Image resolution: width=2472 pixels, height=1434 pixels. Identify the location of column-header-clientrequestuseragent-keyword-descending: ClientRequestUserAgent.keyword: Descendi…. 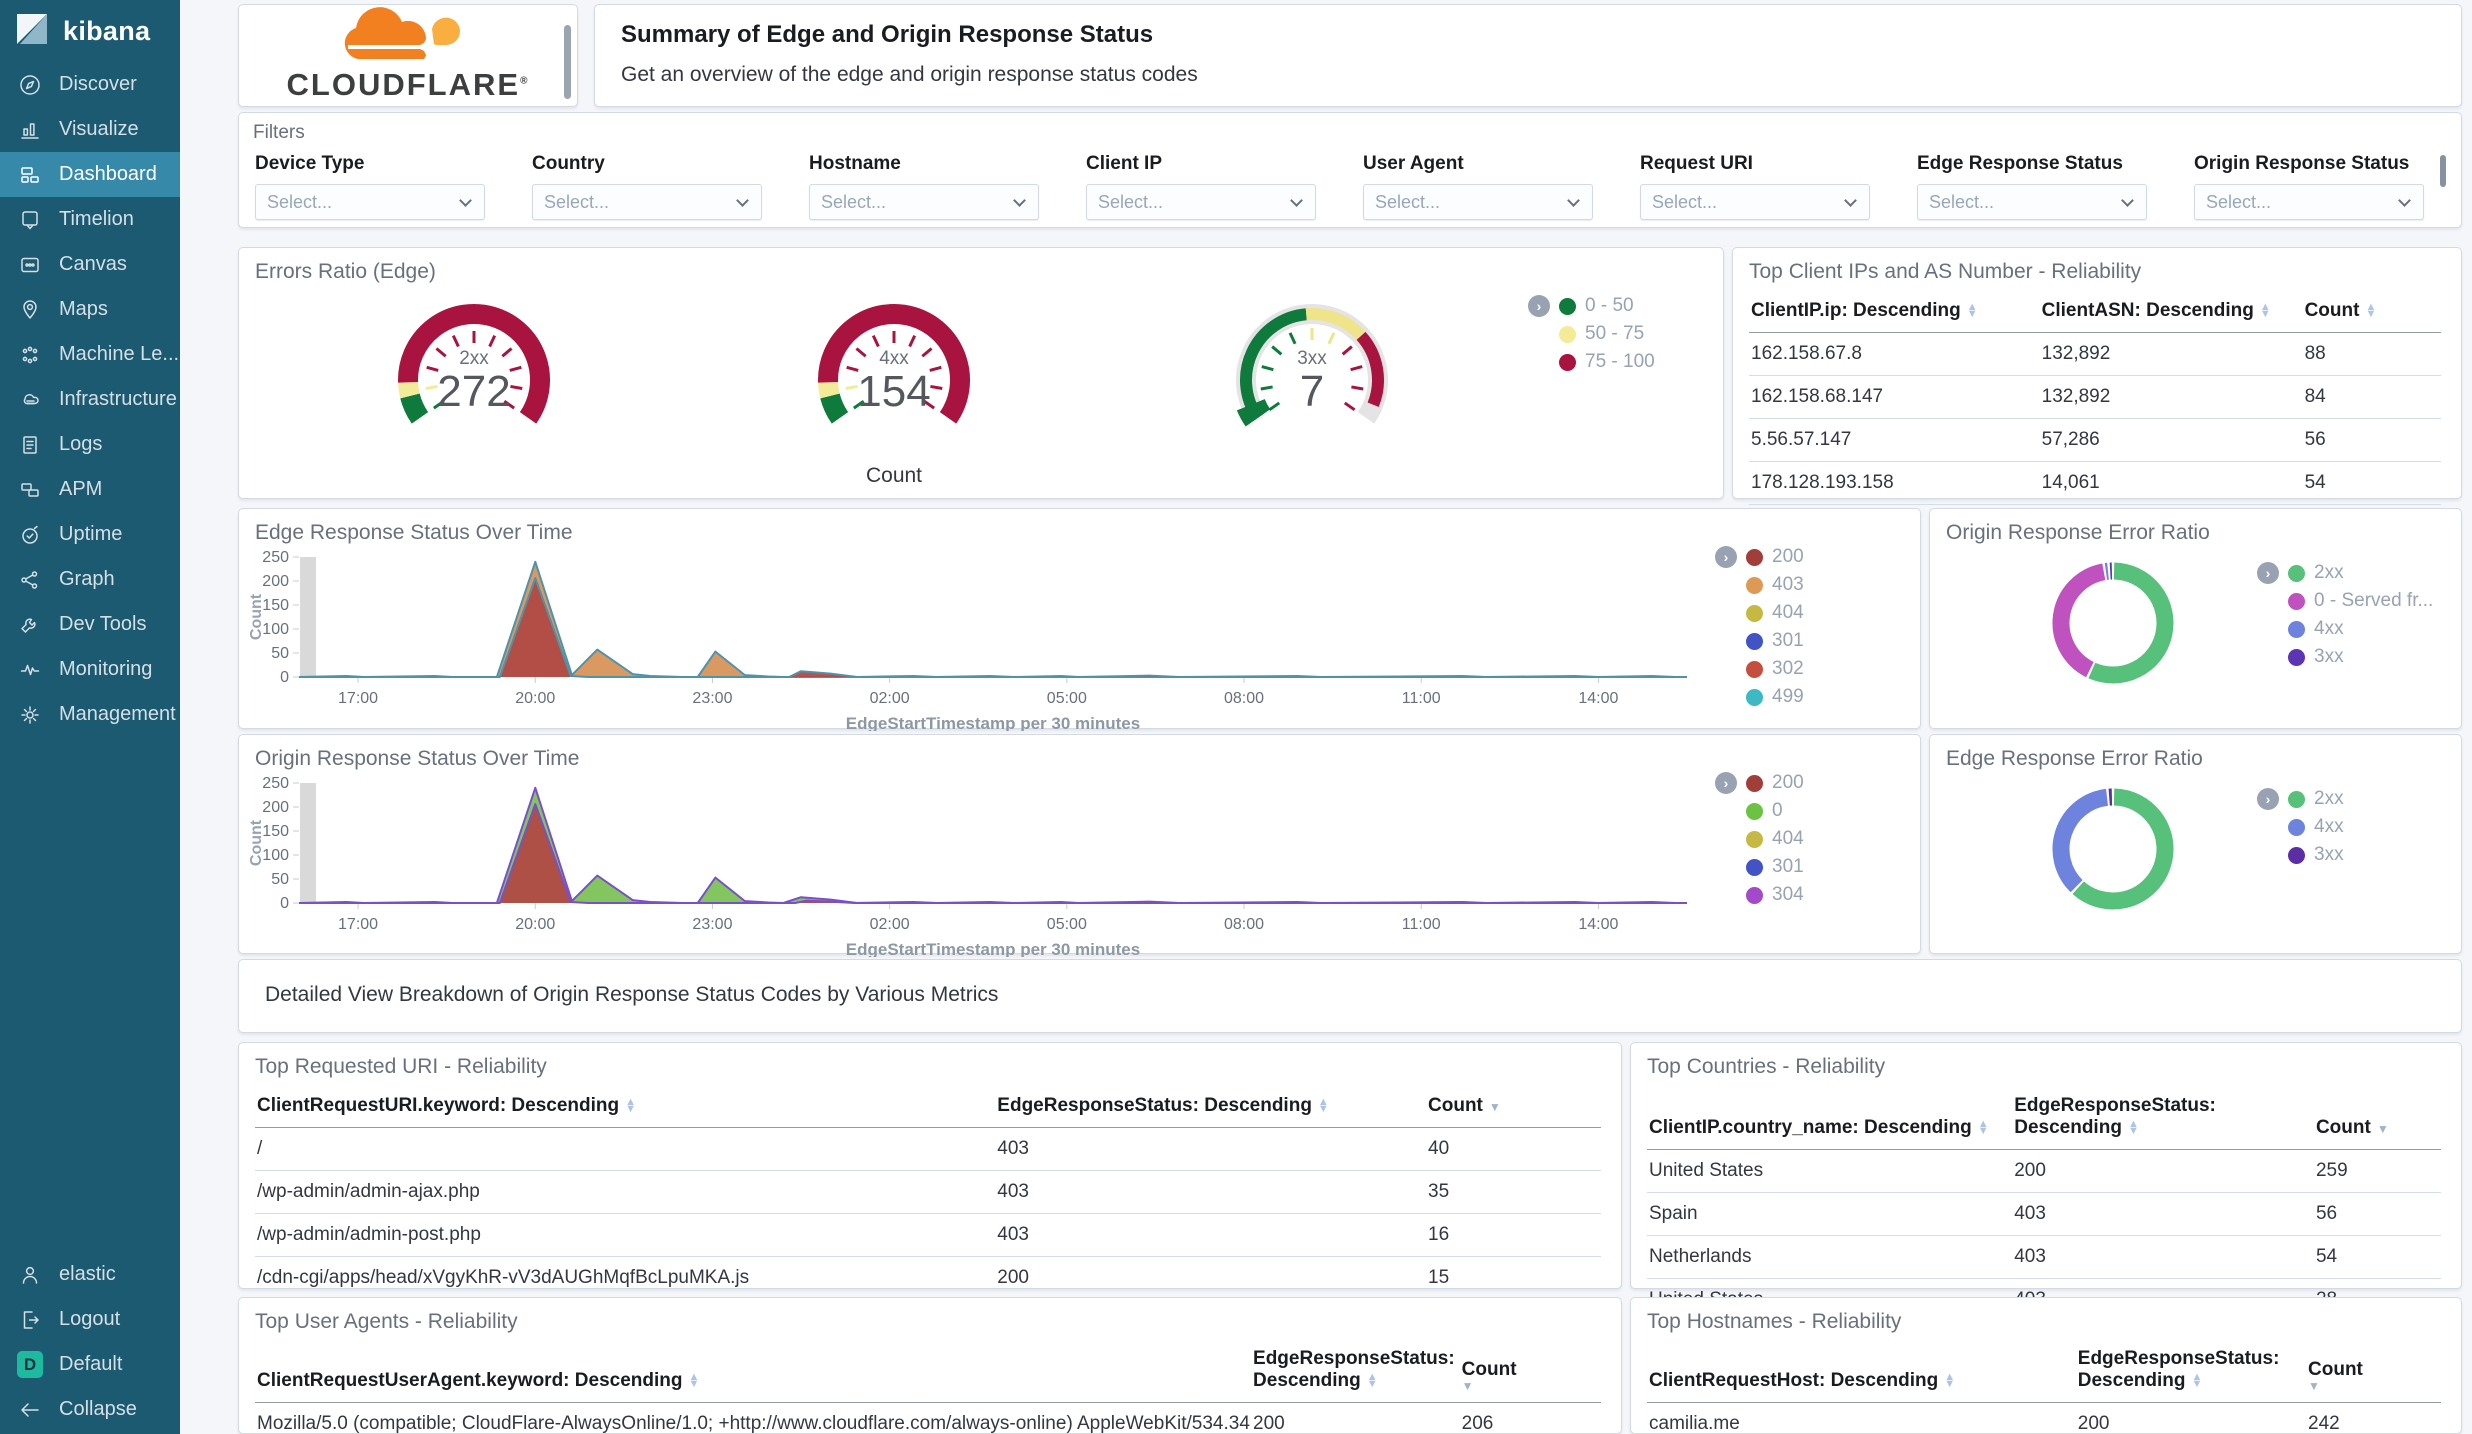
(753, 1371).